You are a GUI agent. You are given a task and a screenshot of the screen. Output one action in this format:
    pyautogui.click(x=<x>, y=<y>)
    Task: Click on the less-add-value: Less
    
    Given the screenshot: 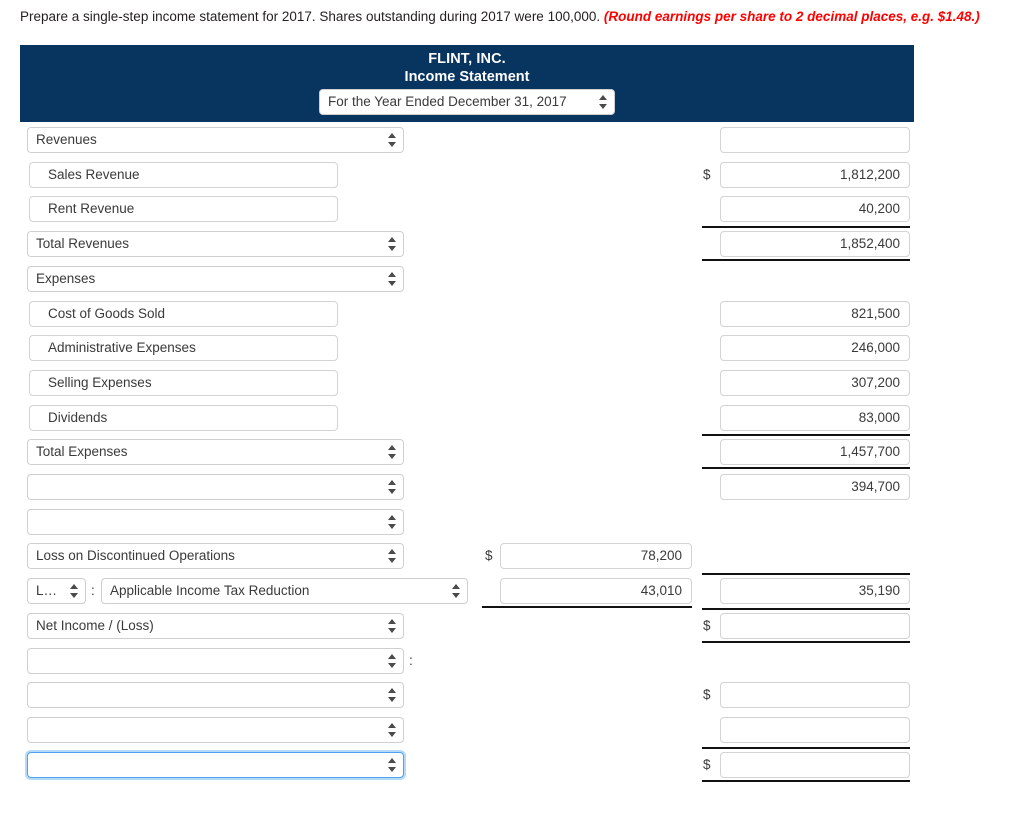 What is the action you would take?
    pyautogui.click(x=50, y=590)
    